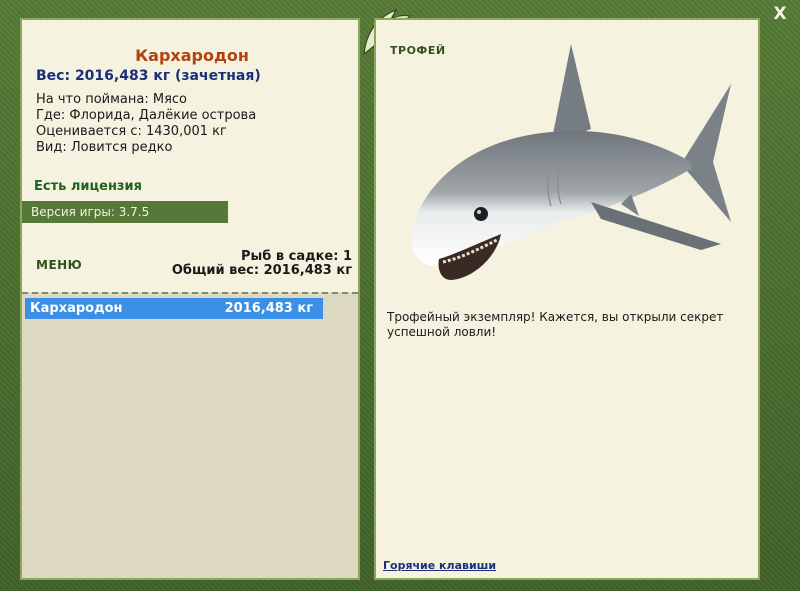 The height and width of the screenshot is (591, 800). I want to click on catch-name: Кархародон, so click(76, 308).